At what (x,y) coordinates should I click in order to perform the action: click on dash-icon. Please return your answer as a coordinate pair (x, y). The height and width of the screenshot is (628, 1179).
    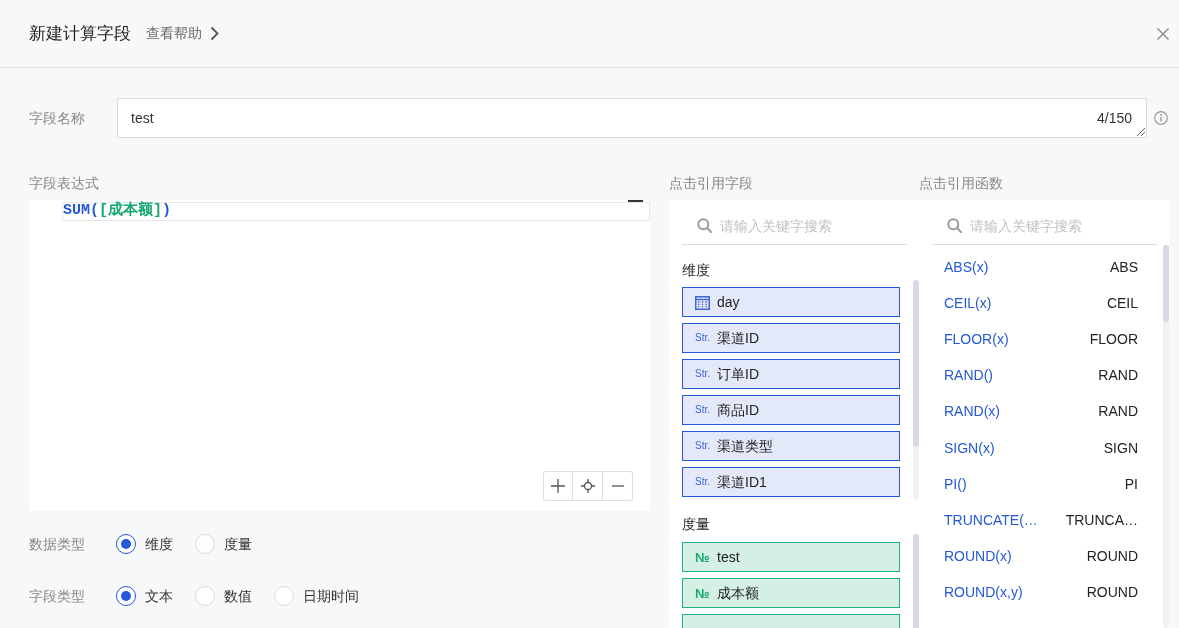
    Looking at the image, I should click on (635, 201).